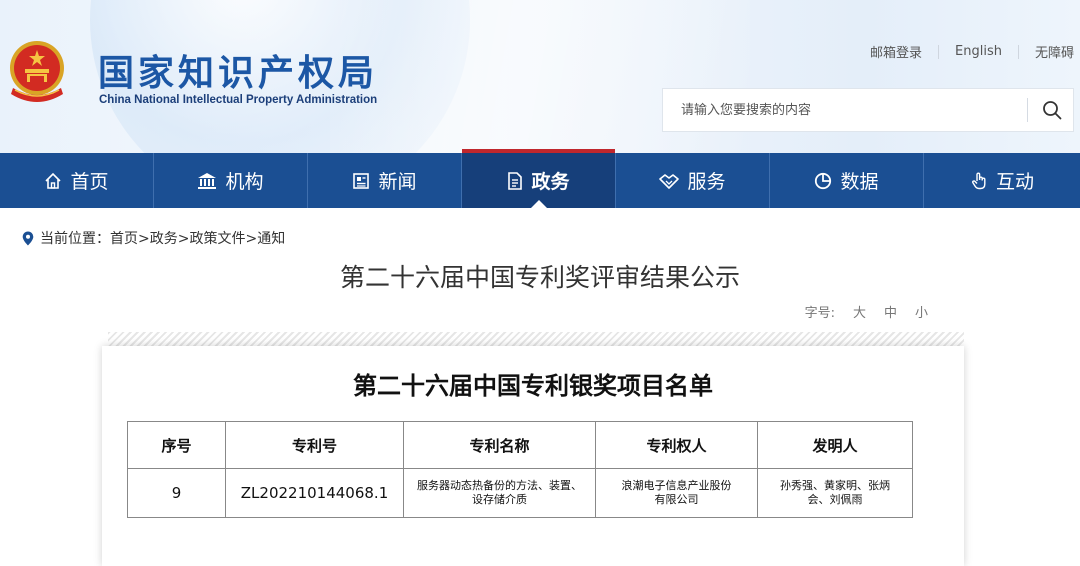 The image size is (1080, 566). Describe the element at coordinates (1014, 182) in the screenshot. I see `nav-item-label: 互动` at that location.